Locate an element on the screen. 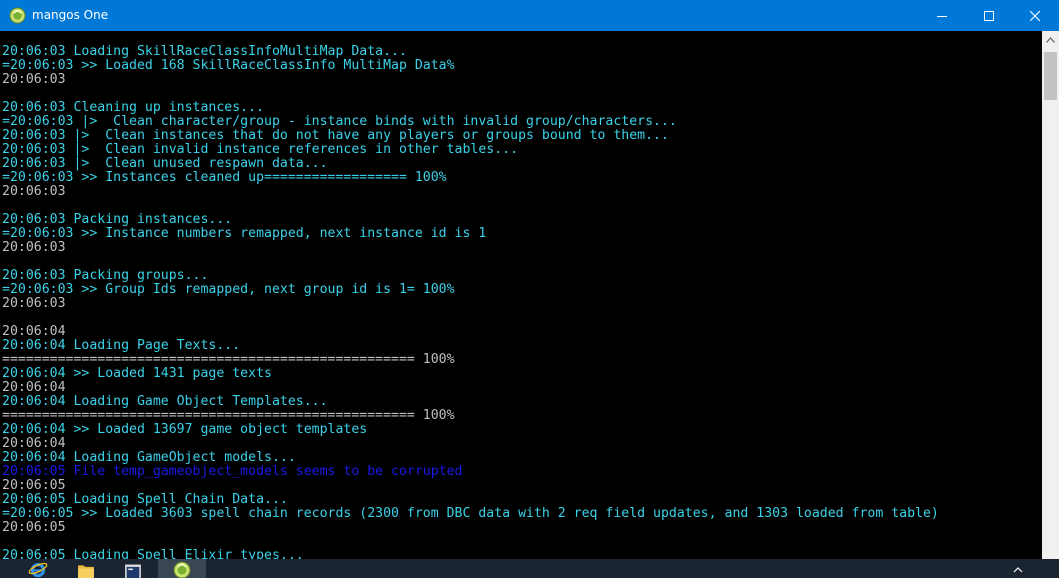 This screenshot has height=578, width=1059. close-icon is located at coordinates (1035, 15).